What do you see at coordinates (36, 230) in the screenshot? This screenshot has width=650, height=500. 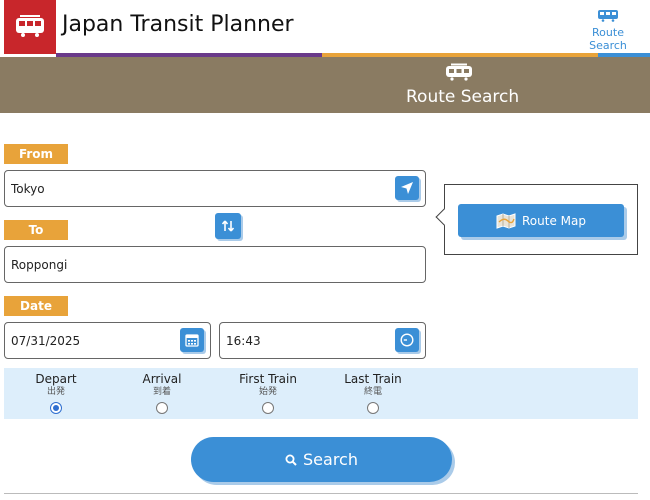 I see `to-label: To` at bounding box center [36, 230].